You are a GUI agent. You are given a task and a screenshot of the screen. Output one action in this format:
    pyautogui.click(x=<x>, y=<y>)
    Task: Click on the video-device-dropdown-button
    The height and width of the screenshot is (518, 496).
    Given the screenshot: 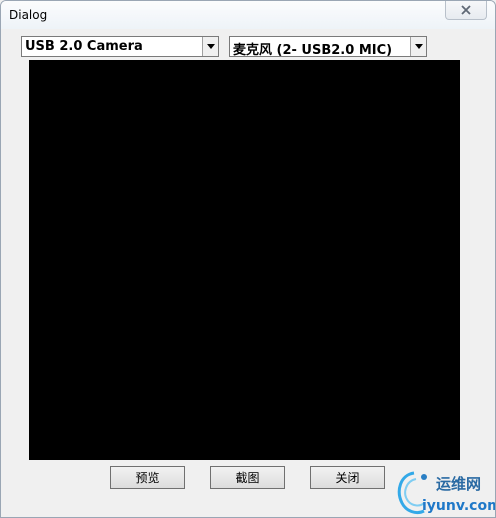 What is the action you would take?
    pyautogui.click(x=210, y=46)
    